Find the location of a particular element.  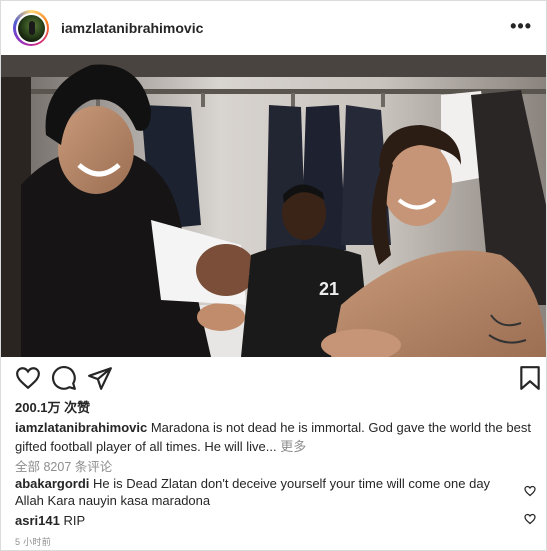

post-header: iamzlatanibrahimovic ••• is located at coordinates (273, 28).